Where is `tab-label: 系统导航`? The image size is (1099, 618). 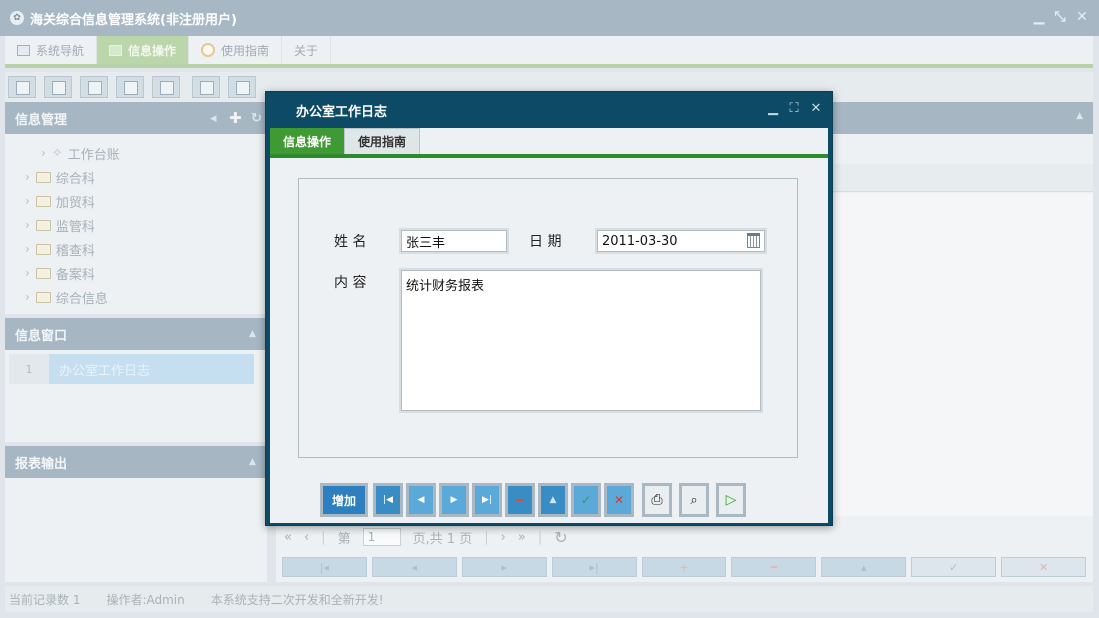 tab-label: 系统导航 is located at coordinates (60, 50).